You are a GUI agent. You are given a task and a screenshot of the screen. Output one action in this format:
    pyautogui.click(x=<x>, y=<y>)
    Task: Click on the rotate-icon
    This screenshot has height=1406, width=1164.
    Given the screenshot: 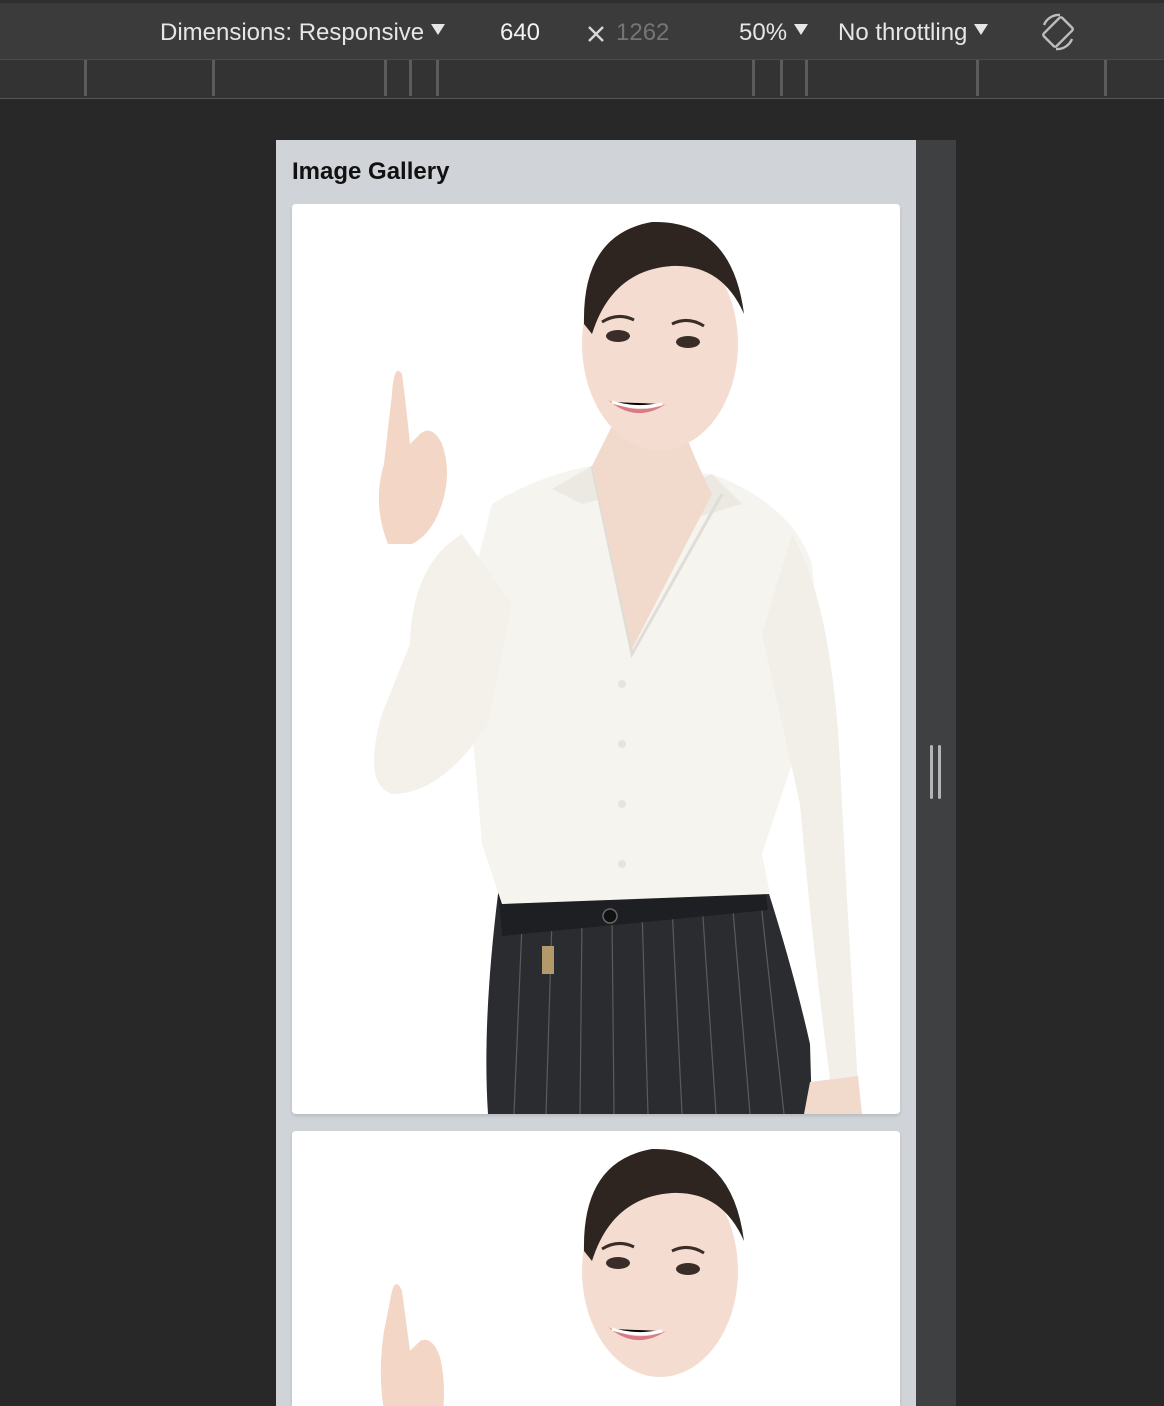 What is the action you would take?
    pyautogui.click(x=1058, y=32)
    